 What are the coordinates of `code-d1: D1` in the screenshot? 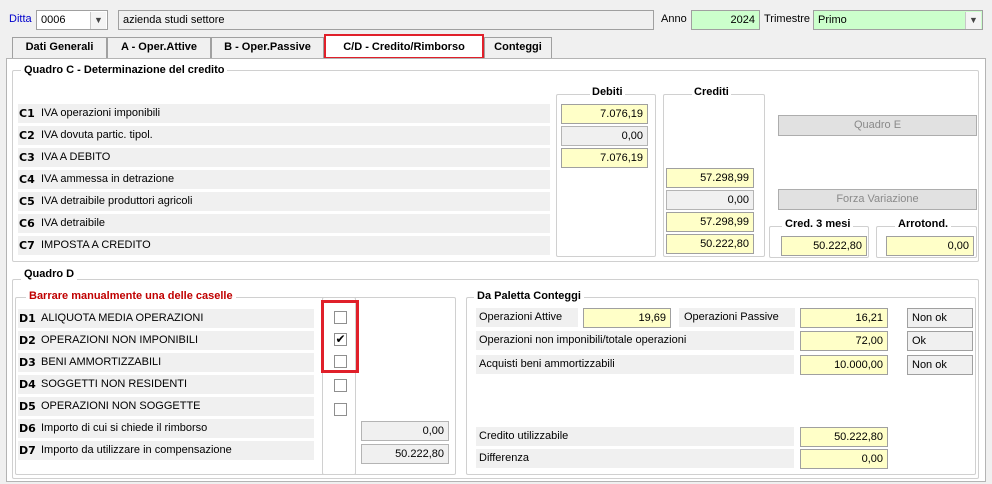 It's located at (27, 318).